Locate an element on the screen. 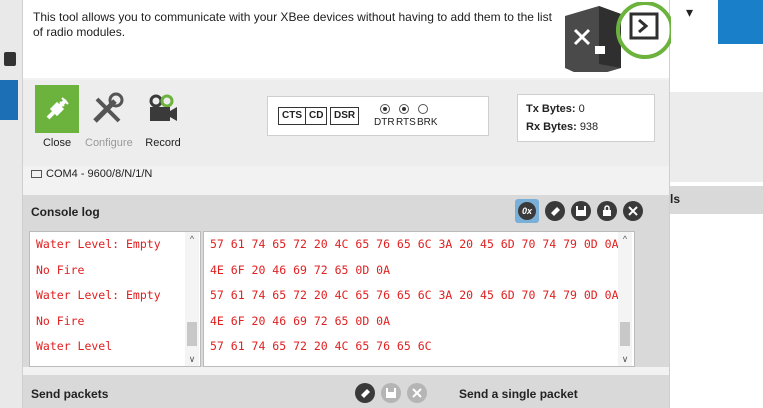 Image resolution: width=763 pixels, height=408 pixels. send-packets-header: Send packets Send a single packet is located at coordinates (346, 391).